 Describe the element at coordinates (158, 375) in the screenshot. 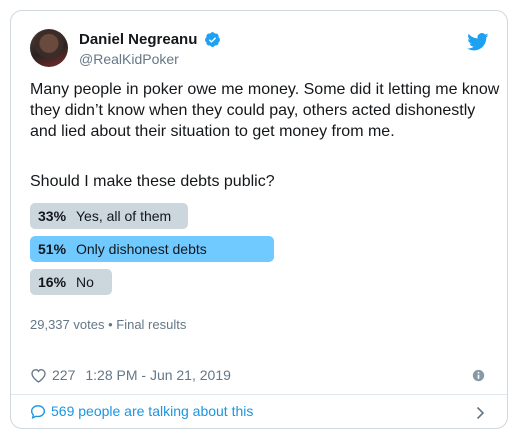

I see `tweet-timestamp: 1:28 PM - Jun 21, 2019` at that location.